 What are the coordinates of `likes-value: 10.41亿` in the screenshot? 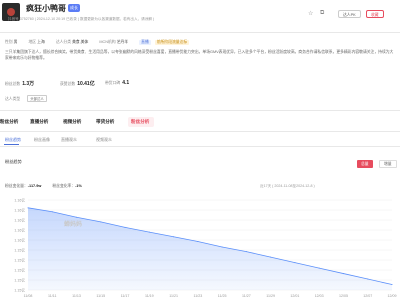 It's located at (86, 84).